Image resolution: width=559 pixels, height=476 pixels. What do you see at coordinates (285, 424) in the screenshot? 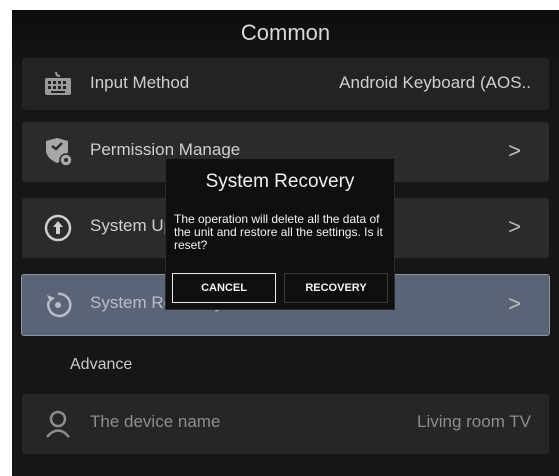
I see `setting-row-device-name: The device name Living room TV` at bounding box center [285, 424].